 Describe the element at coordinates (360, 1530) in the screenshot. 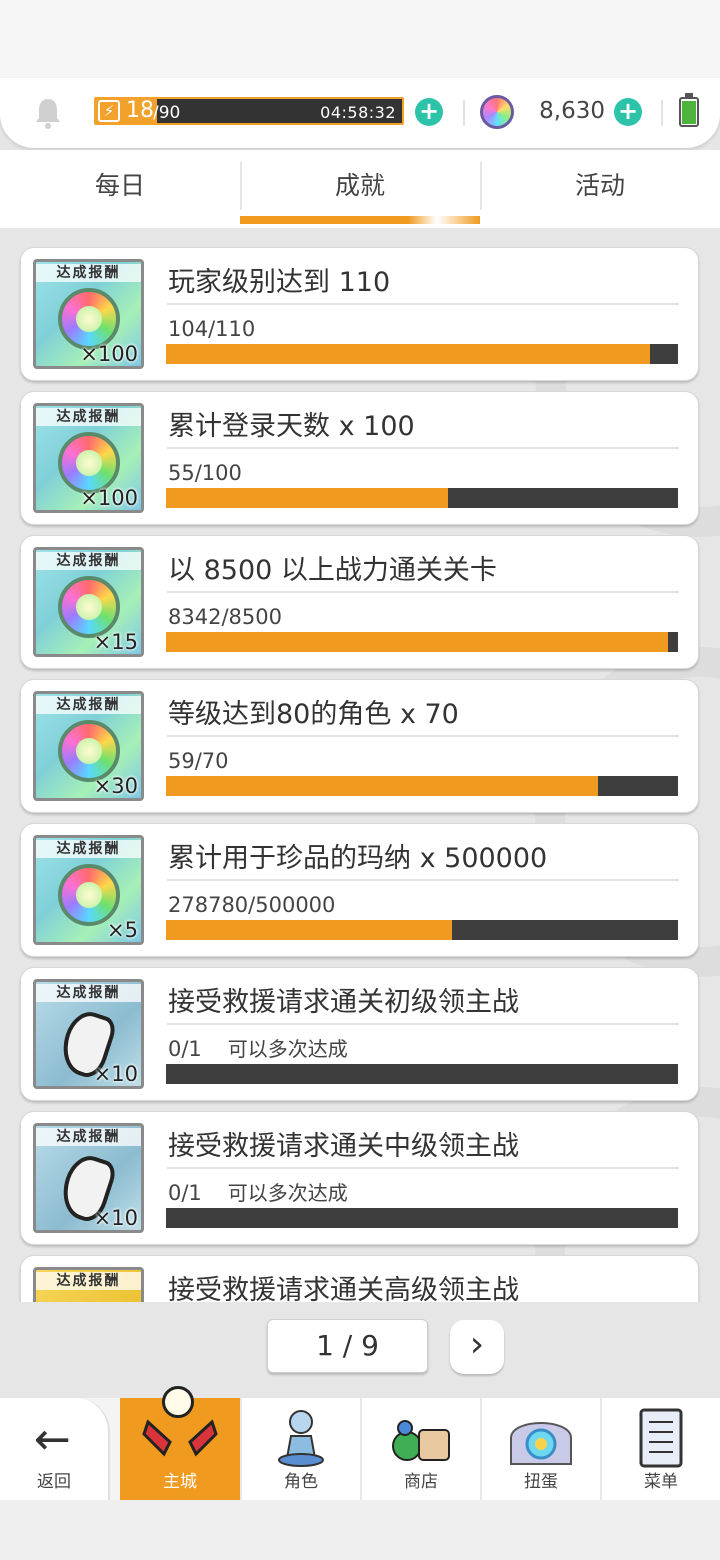

I see `system-bar` at that location.